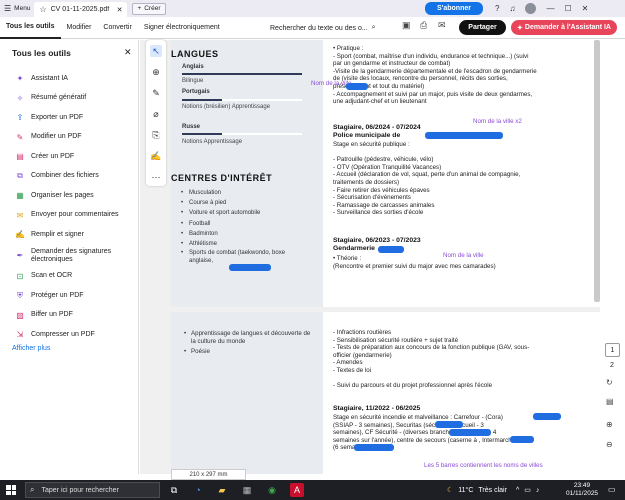 The width and height of the screenshot is (625, 500). What do you see at coordinates (198, 490) in the screenshot?
I see `edge-icon: ◔` at bounding box center [198, 490].